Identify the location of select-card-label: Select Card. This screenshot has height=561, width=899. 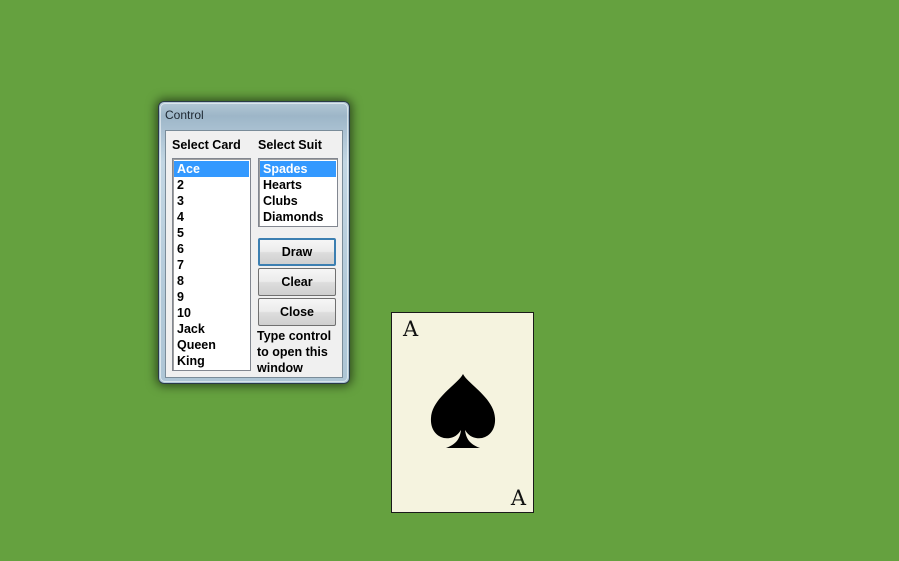
(206, 145).